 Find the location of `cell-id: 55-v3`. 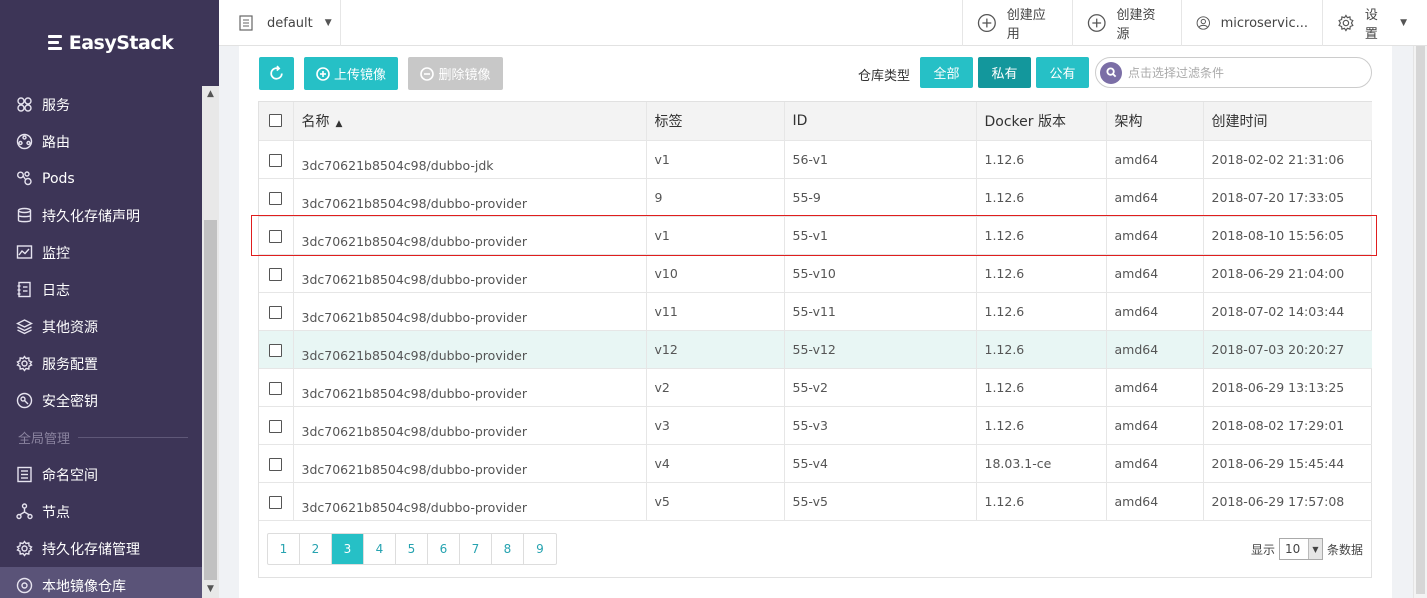

cell-id: 55-v3 is located at coordinates (880, 425).